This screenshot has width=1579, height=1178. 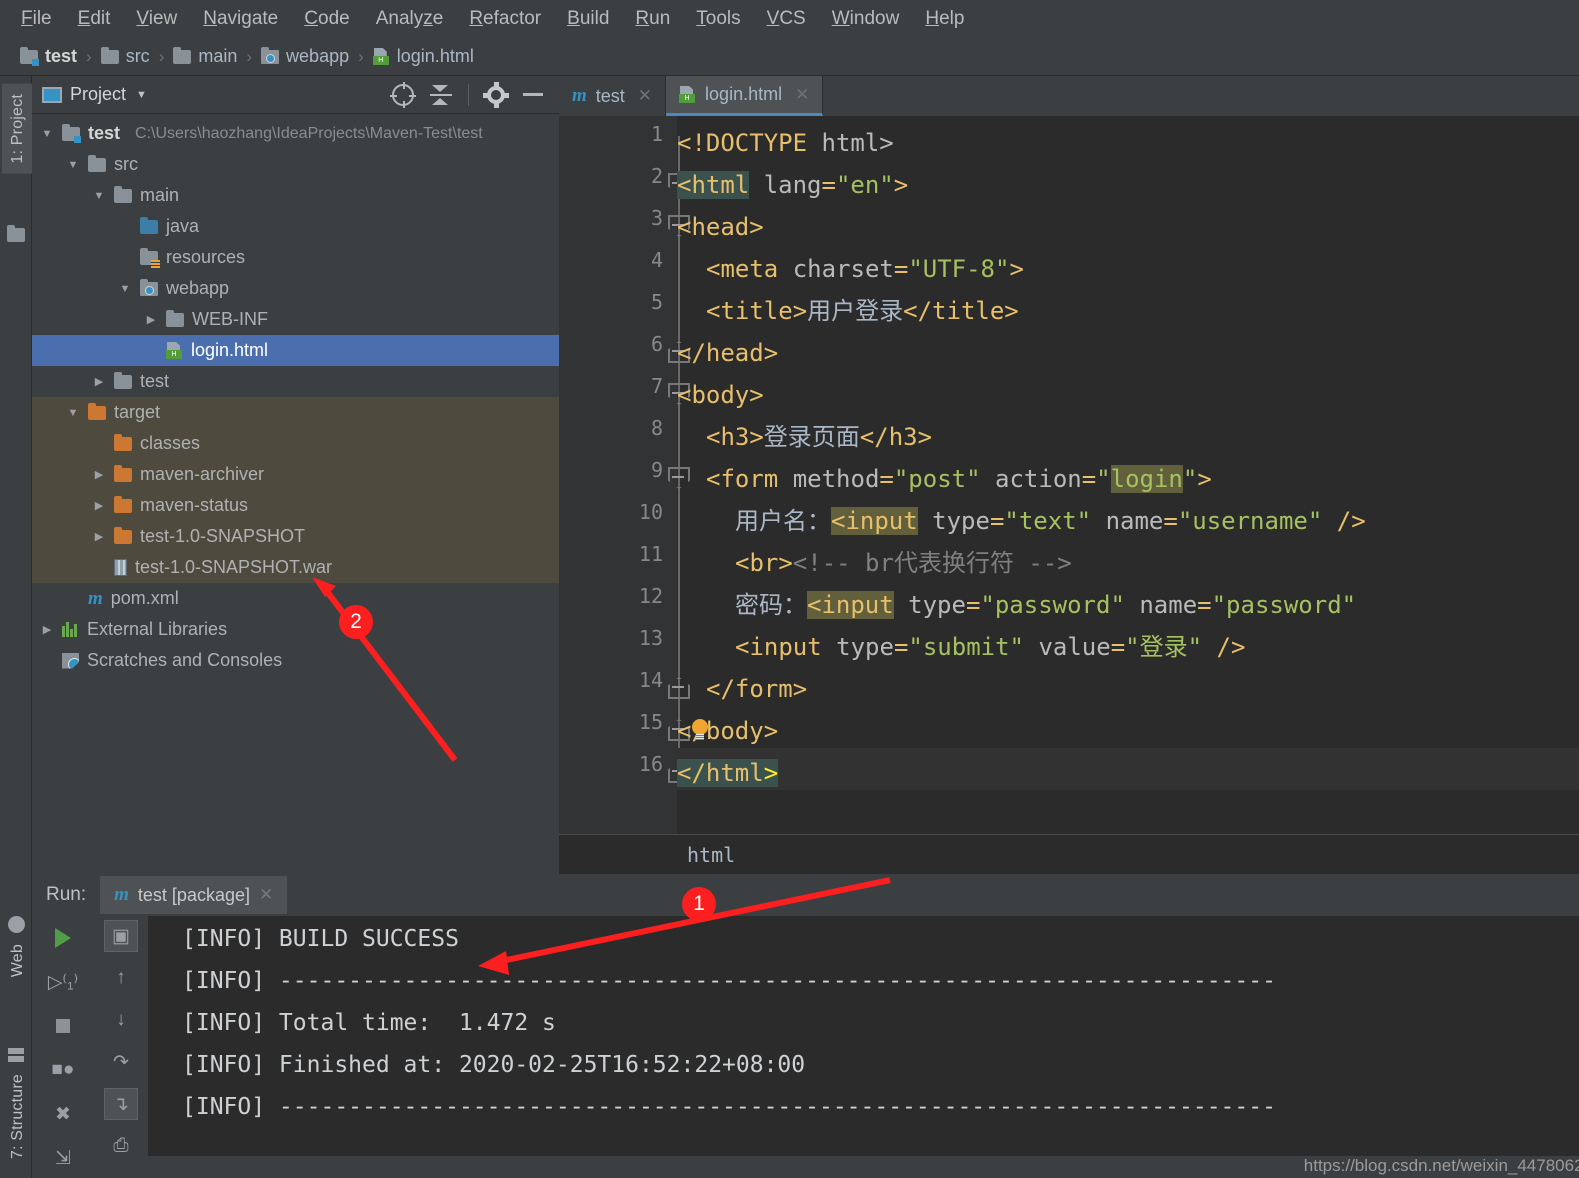 I want to click on scroll-to-end-icon: ↴, so click(x=121, y=1104).